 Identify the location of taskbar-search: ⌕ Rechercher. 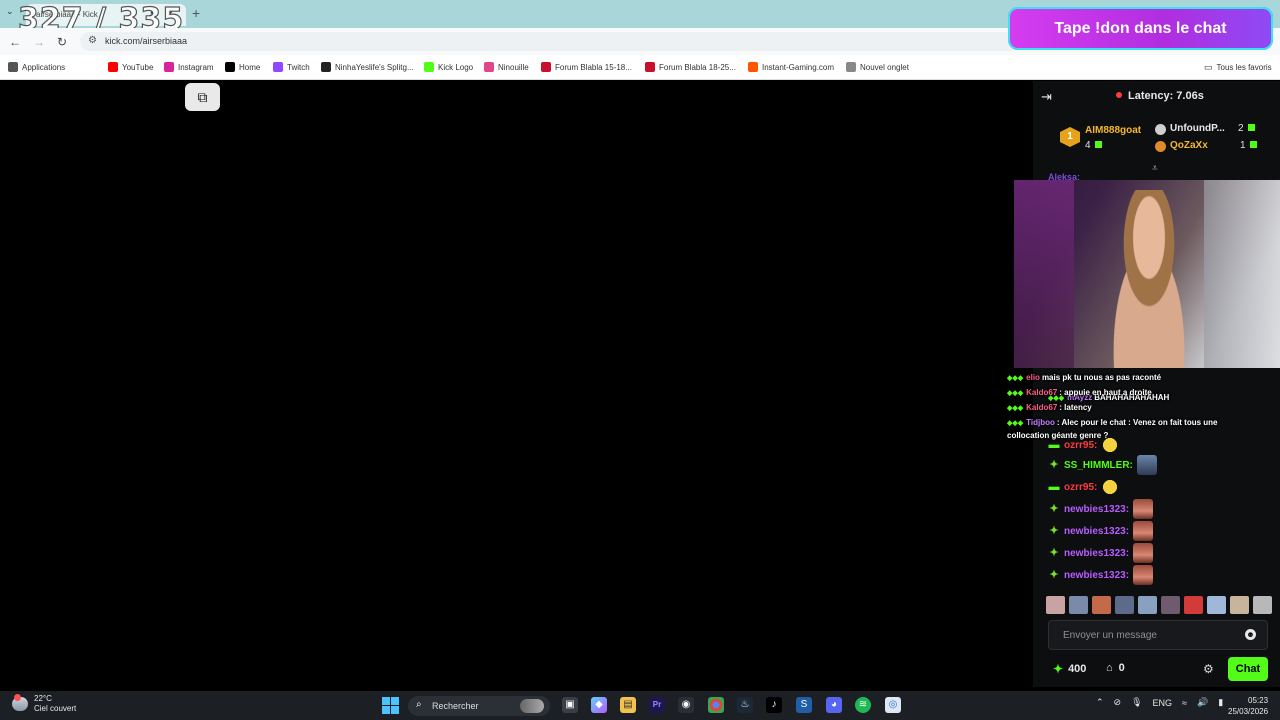
(479, 706).